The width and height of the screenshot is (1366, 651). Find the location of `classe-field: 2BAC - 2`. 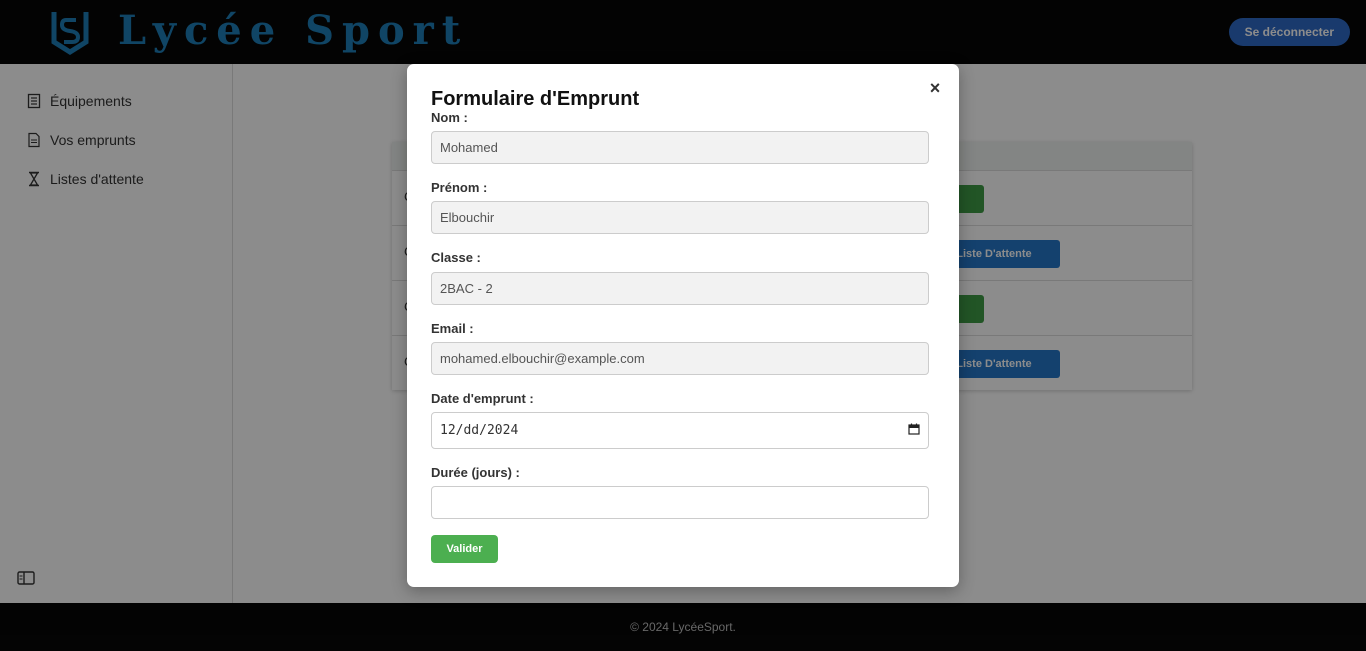

classe-field: 2BAC - 2 is located at coordinates (680, 288).